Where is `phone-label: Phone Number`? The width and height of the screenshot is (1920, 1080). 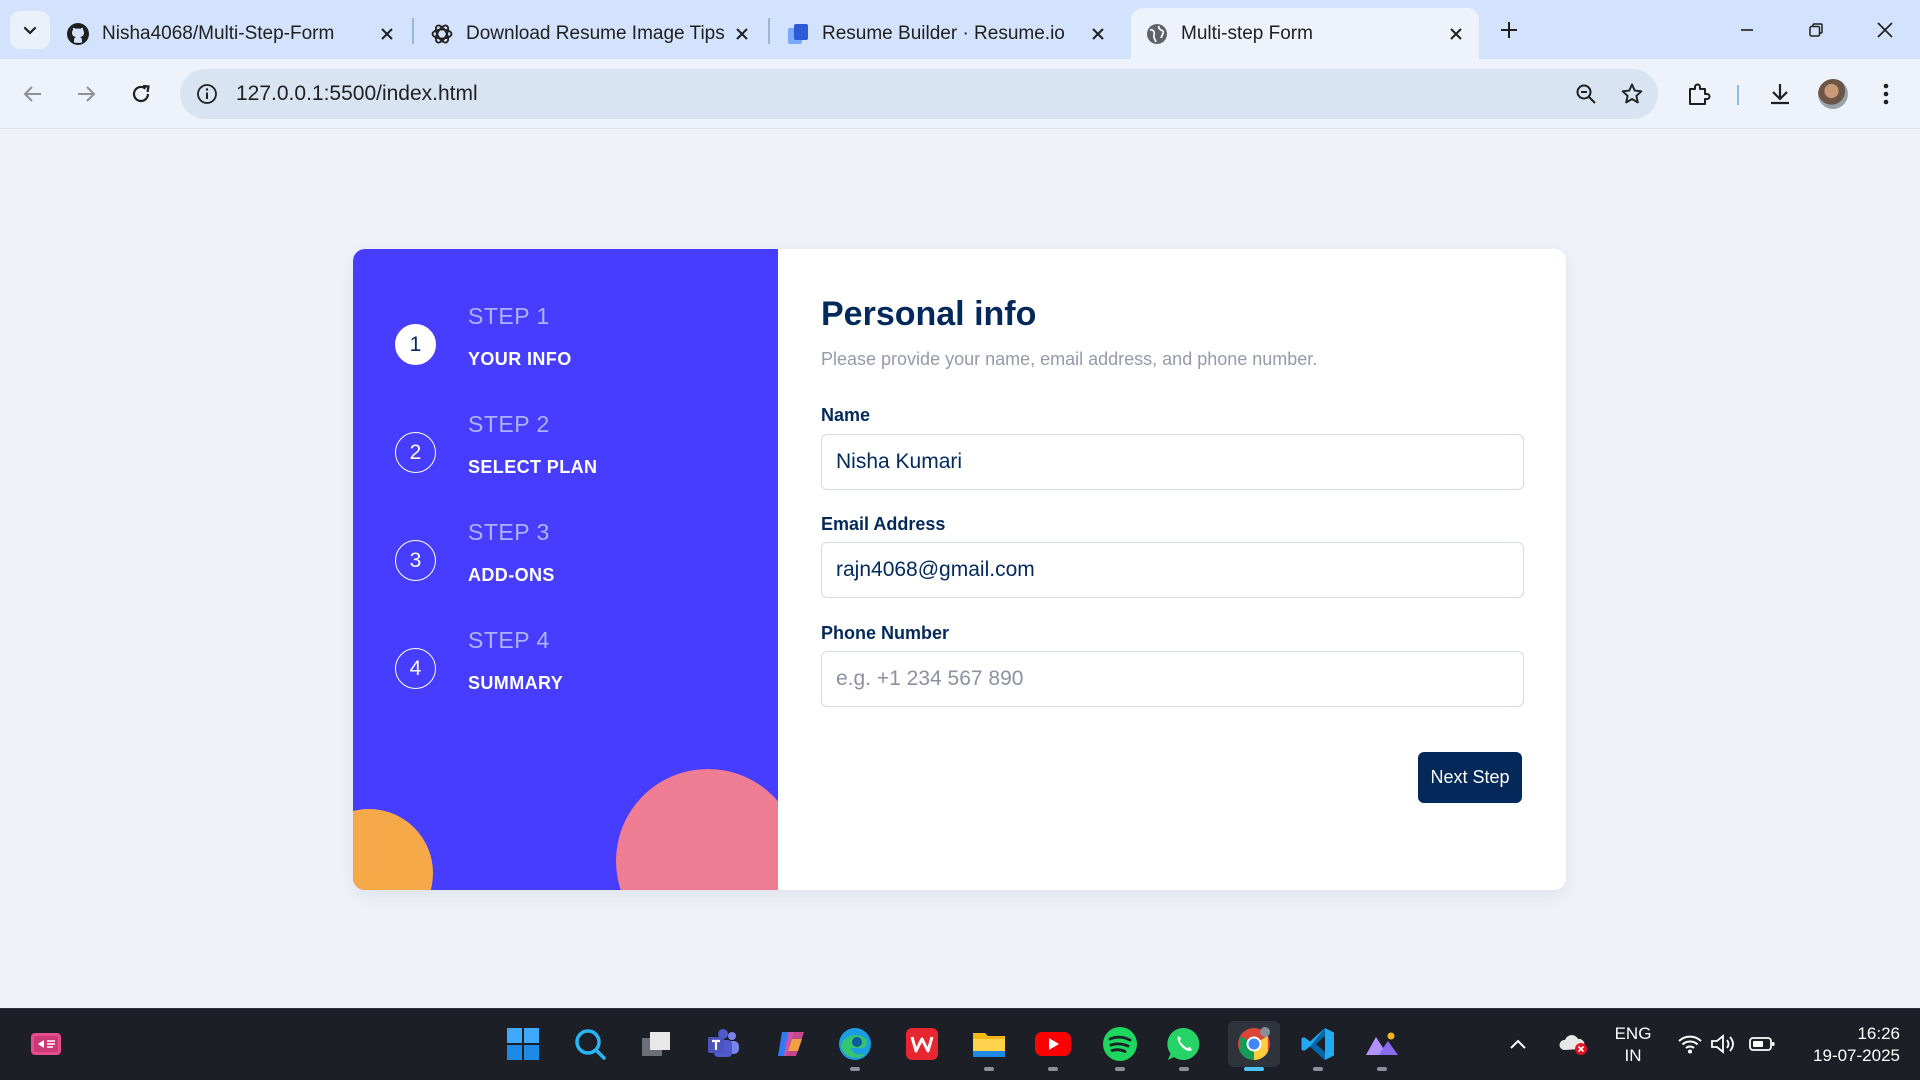 phone-label: Phone Number is located at coordinates (885, 633).